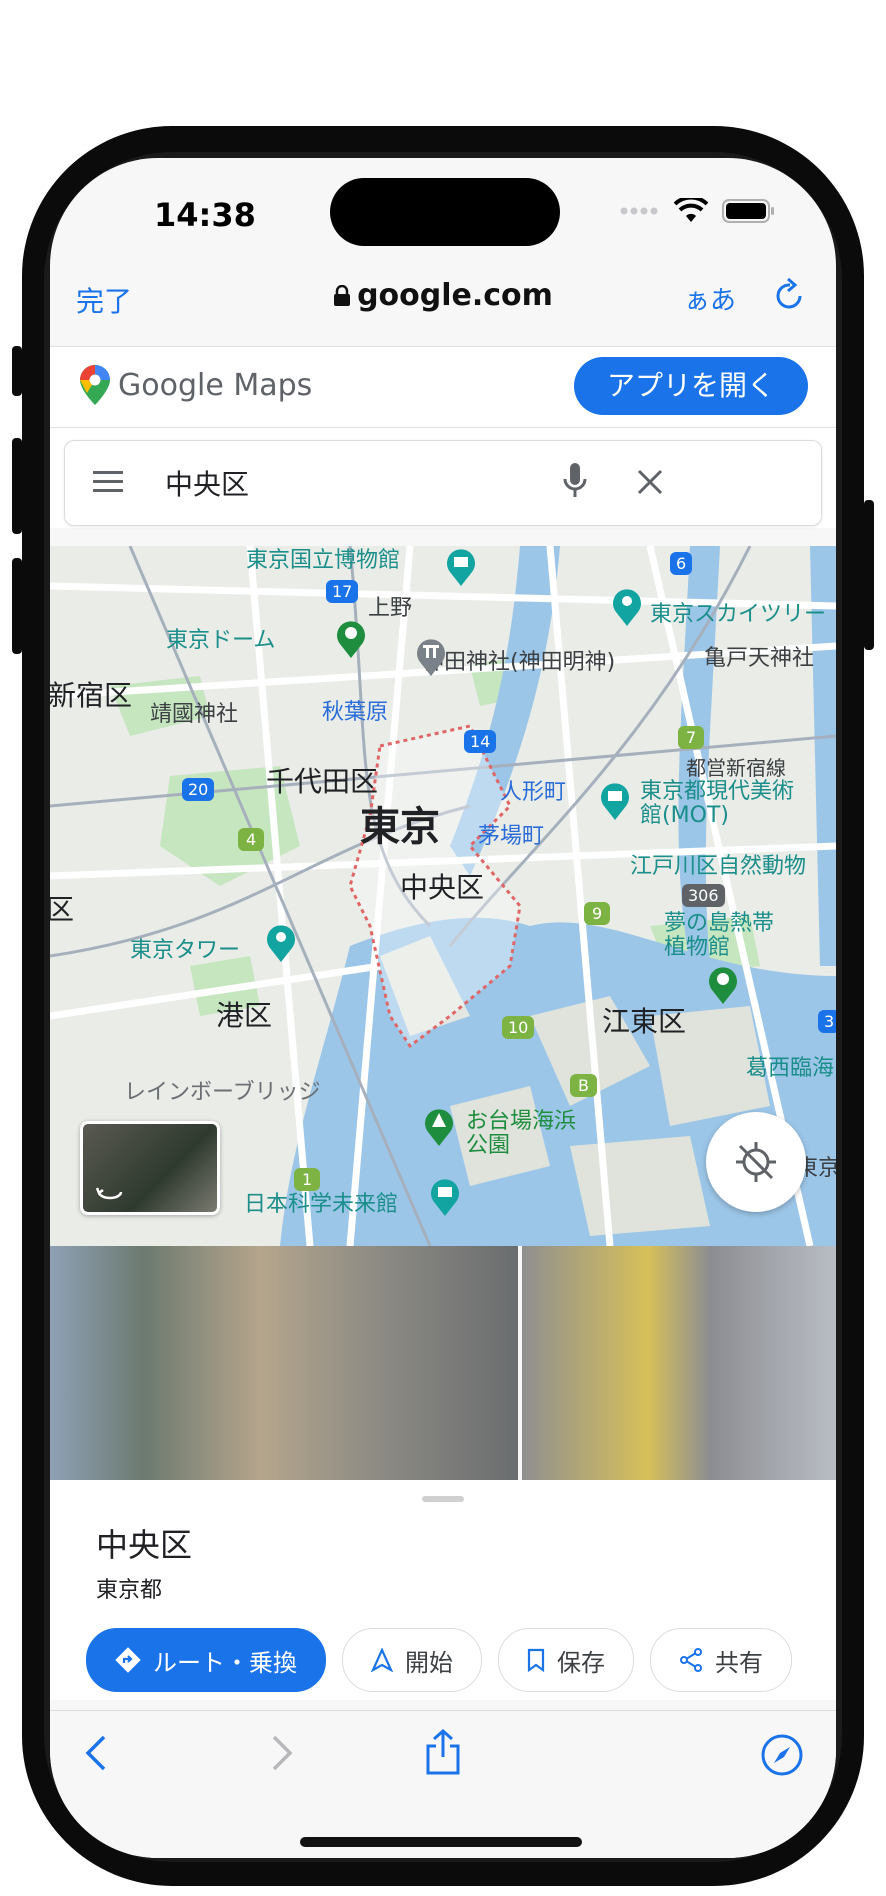 This screenshot has height=1896, width=886. I want to click on share-button: 共有, so click(721, 1660).